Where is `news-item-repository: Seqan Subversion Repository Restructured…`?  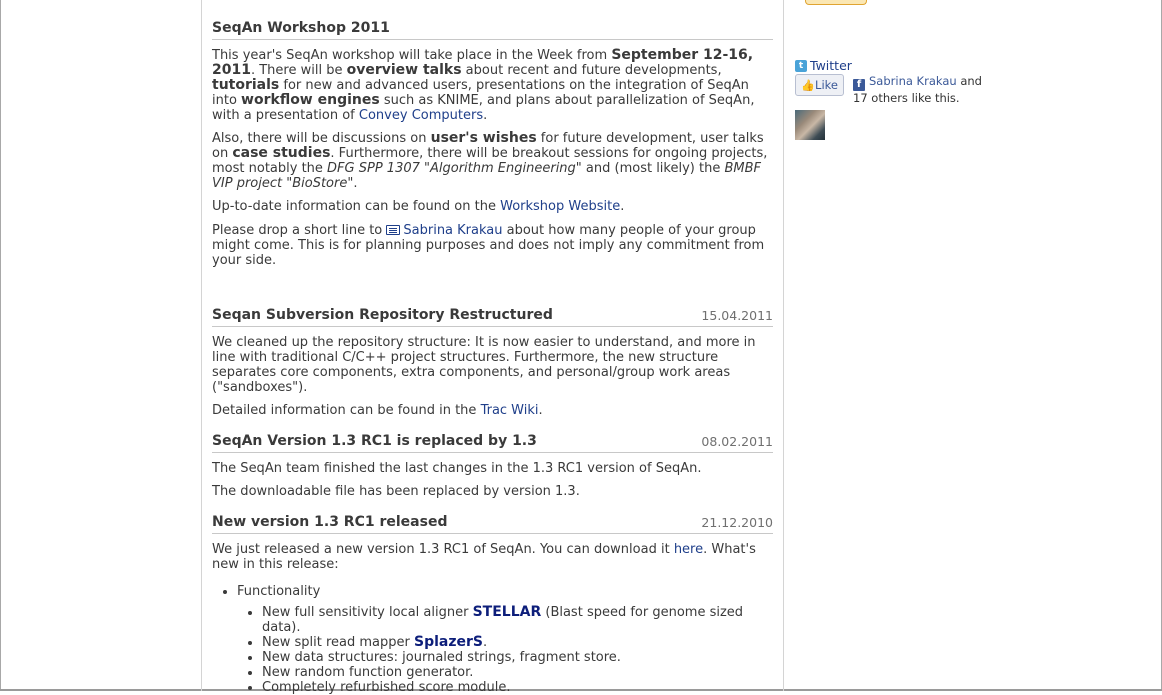
news-item-repository: Seqan Subversion Repository Restructured… is located at coordinates (492, 363).